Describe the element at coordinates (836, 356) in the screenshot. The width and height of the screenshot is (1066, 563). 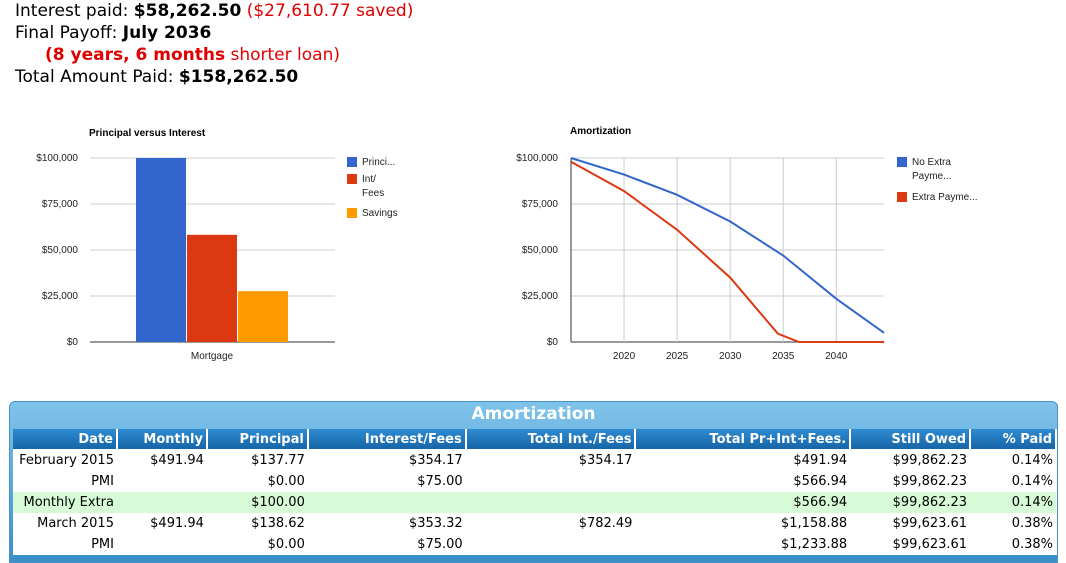
I see `line-x-tick-label: 2040` at that location.